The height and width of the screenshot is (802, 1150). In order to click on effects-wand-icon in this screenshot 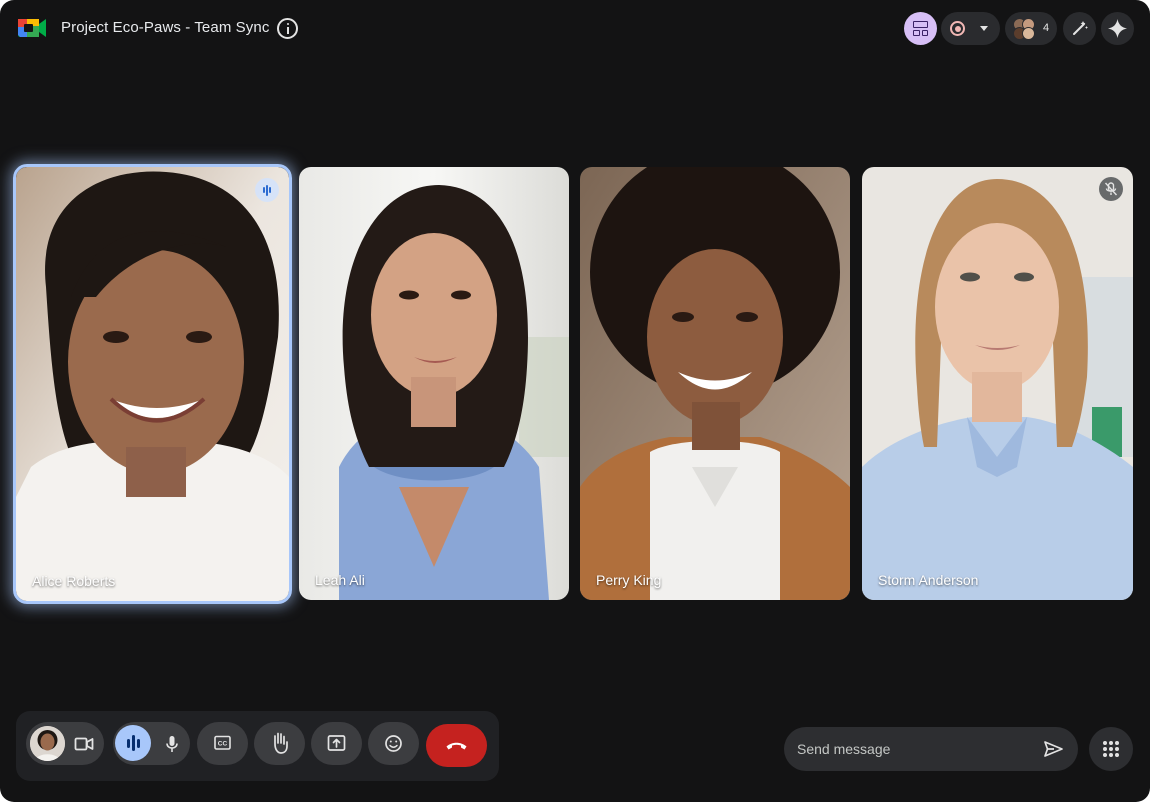, I will do `click(1080, 28)`.